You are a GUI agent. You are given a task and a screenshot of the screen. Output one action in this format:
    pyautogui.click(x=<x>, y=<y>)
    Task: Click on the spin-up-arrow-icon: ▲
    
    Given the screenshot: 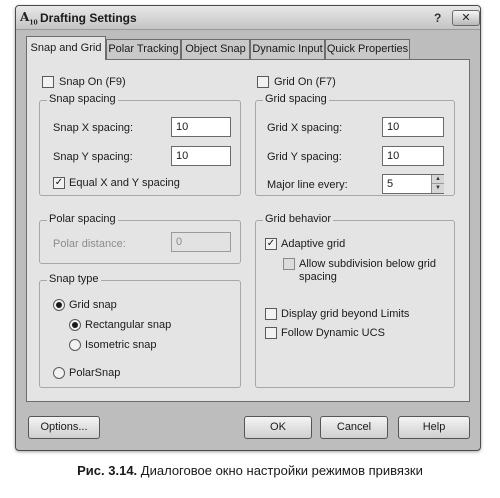 What is the action you would take?
    pyautogui.click(x=438, y=179)
    